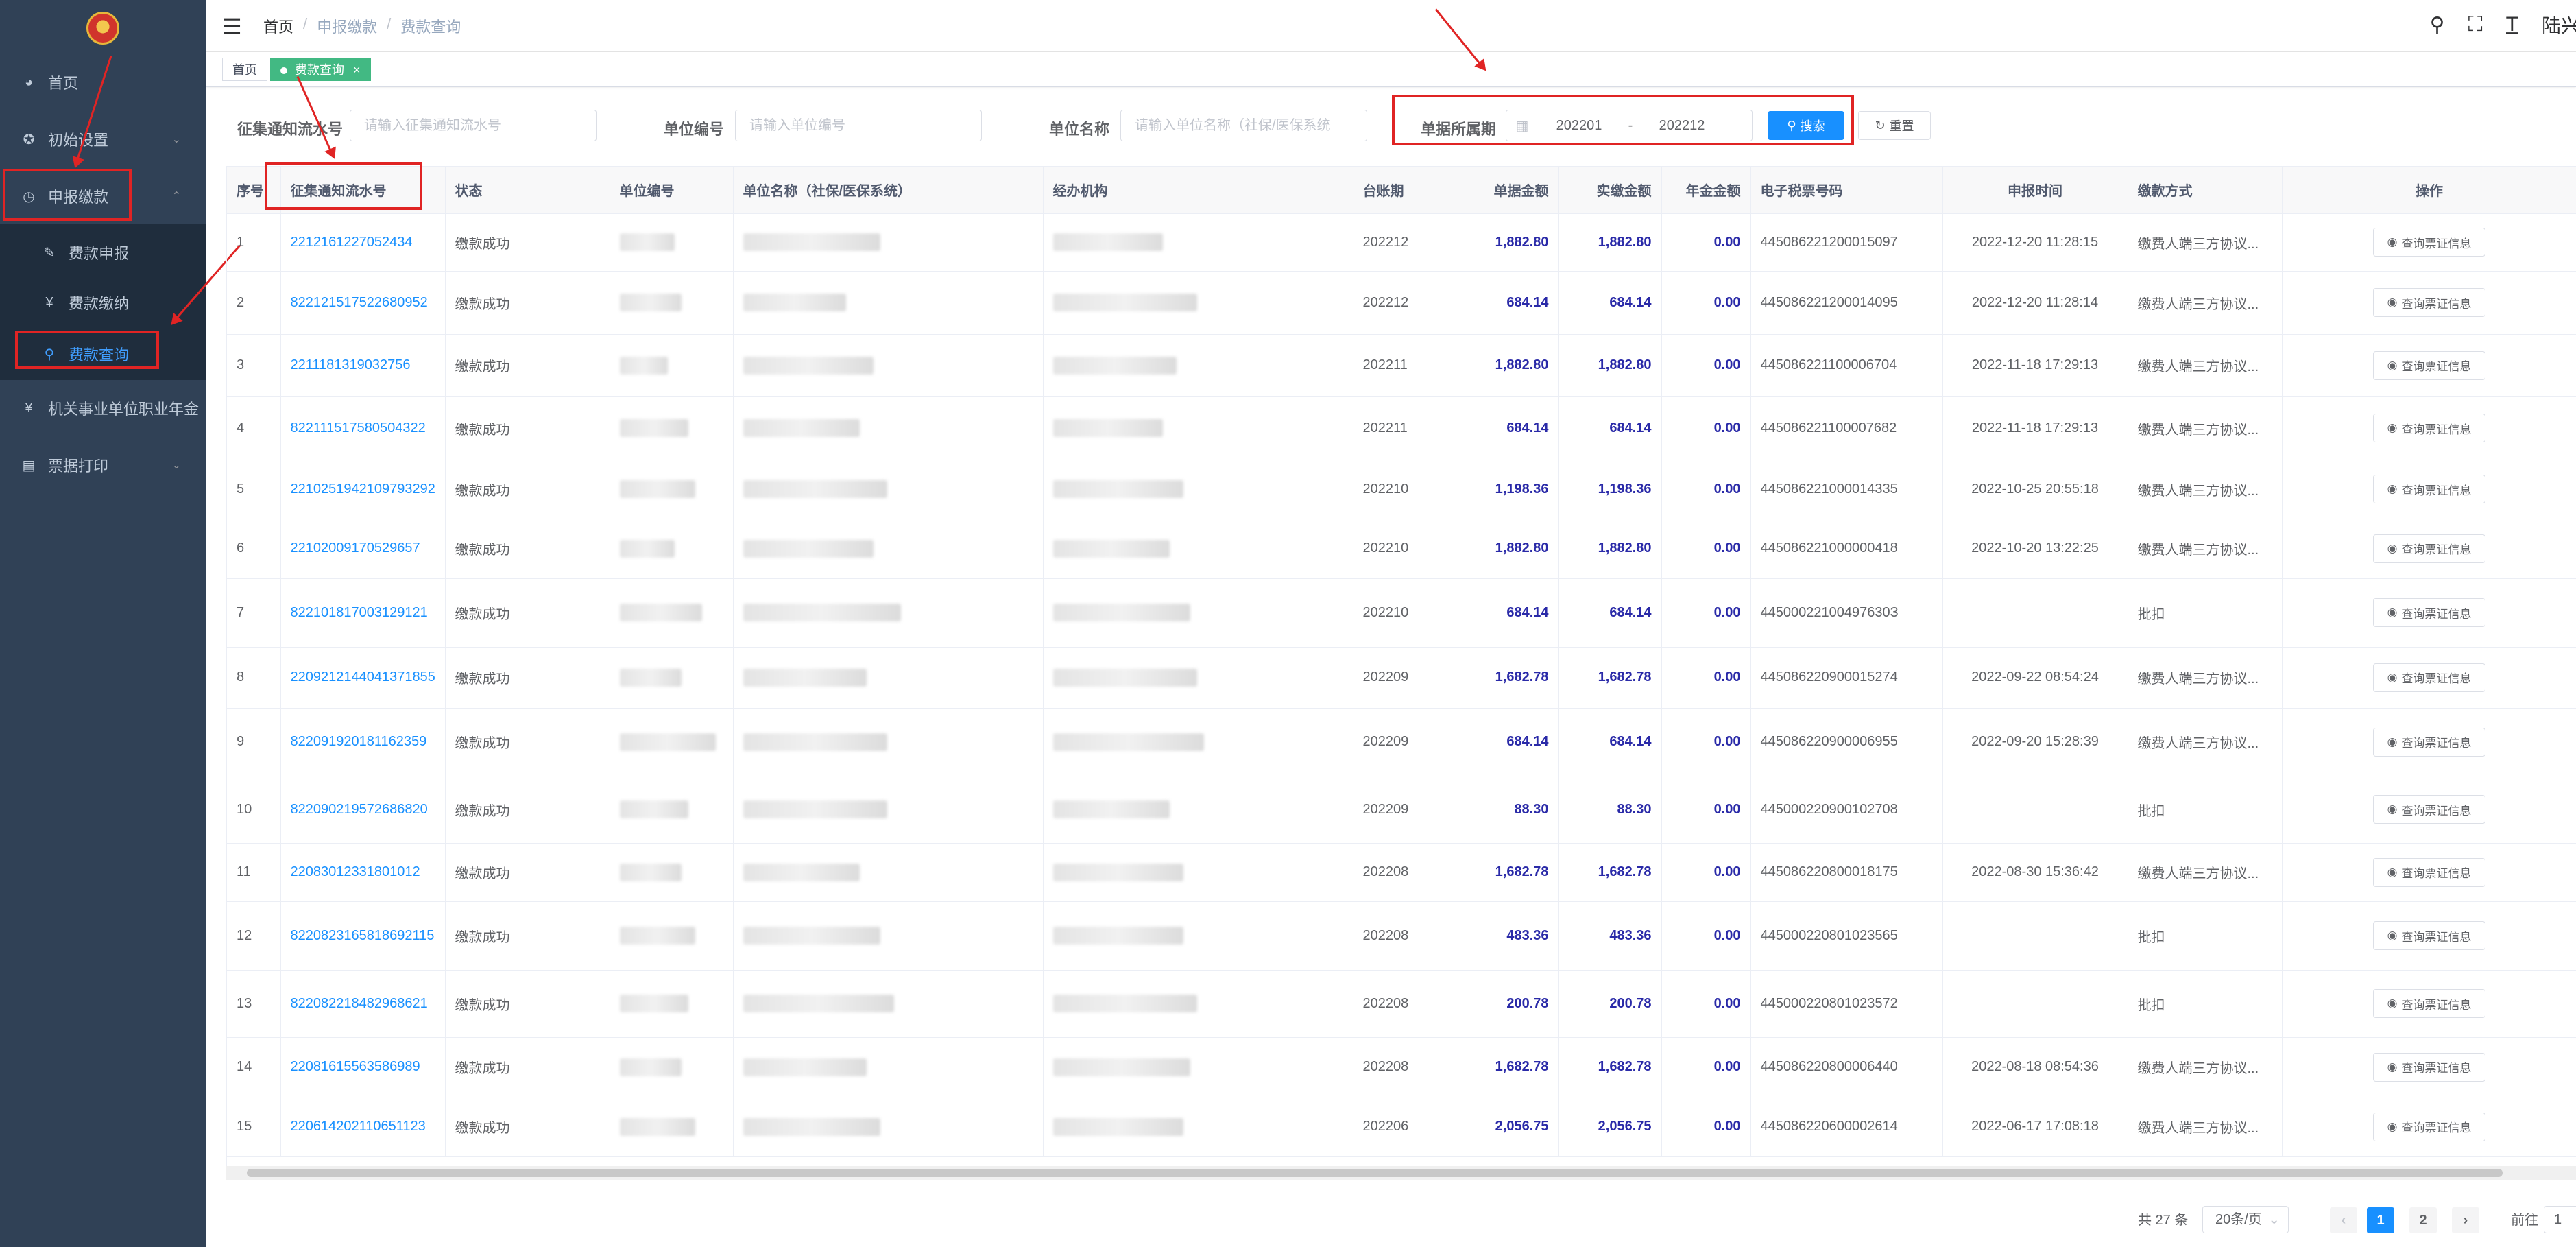  Describe the element at coordinates (1895, 126) in the screenshot. I see `reset-button: ↻ 重置` at that location.